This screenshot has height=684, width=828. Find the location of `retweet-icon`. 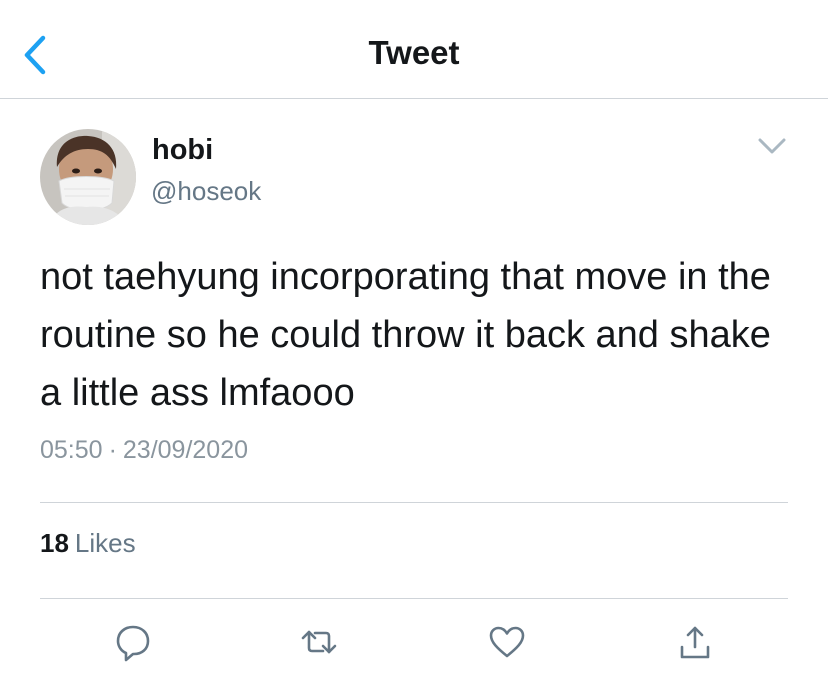

retweet-icon is located at coordinates (319, 642).